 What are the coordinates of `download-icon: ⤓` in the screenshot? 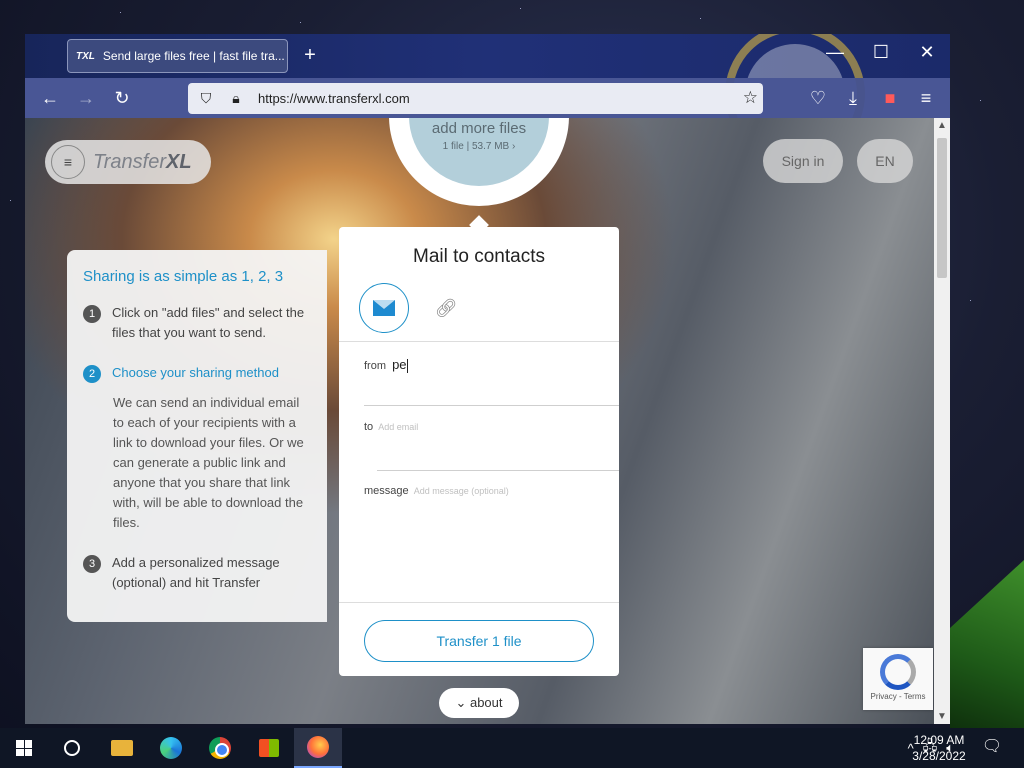 It's located at (853, 98).